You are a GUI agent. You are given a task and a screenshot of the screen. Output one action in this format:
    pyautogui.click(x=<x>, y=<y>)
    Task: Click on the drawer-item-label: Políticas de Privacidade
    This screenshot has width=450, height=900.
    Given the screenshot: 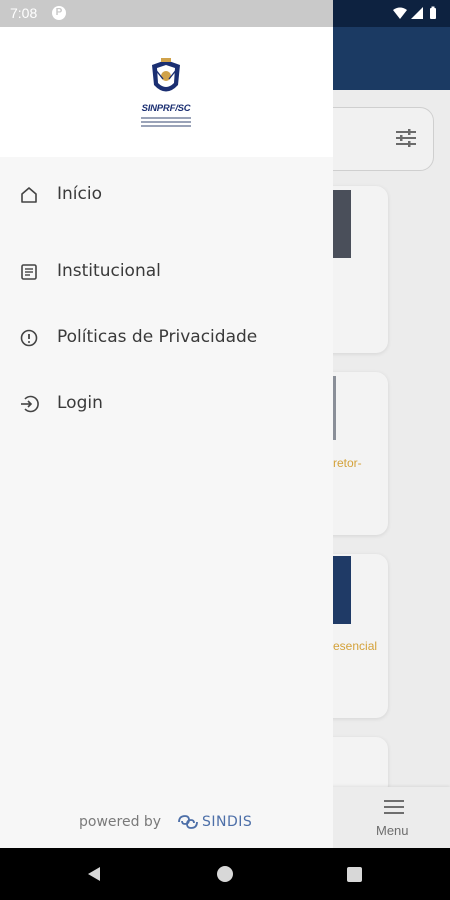 What is the action you would take?
    pyautogui.click(x=157, y=337)
    